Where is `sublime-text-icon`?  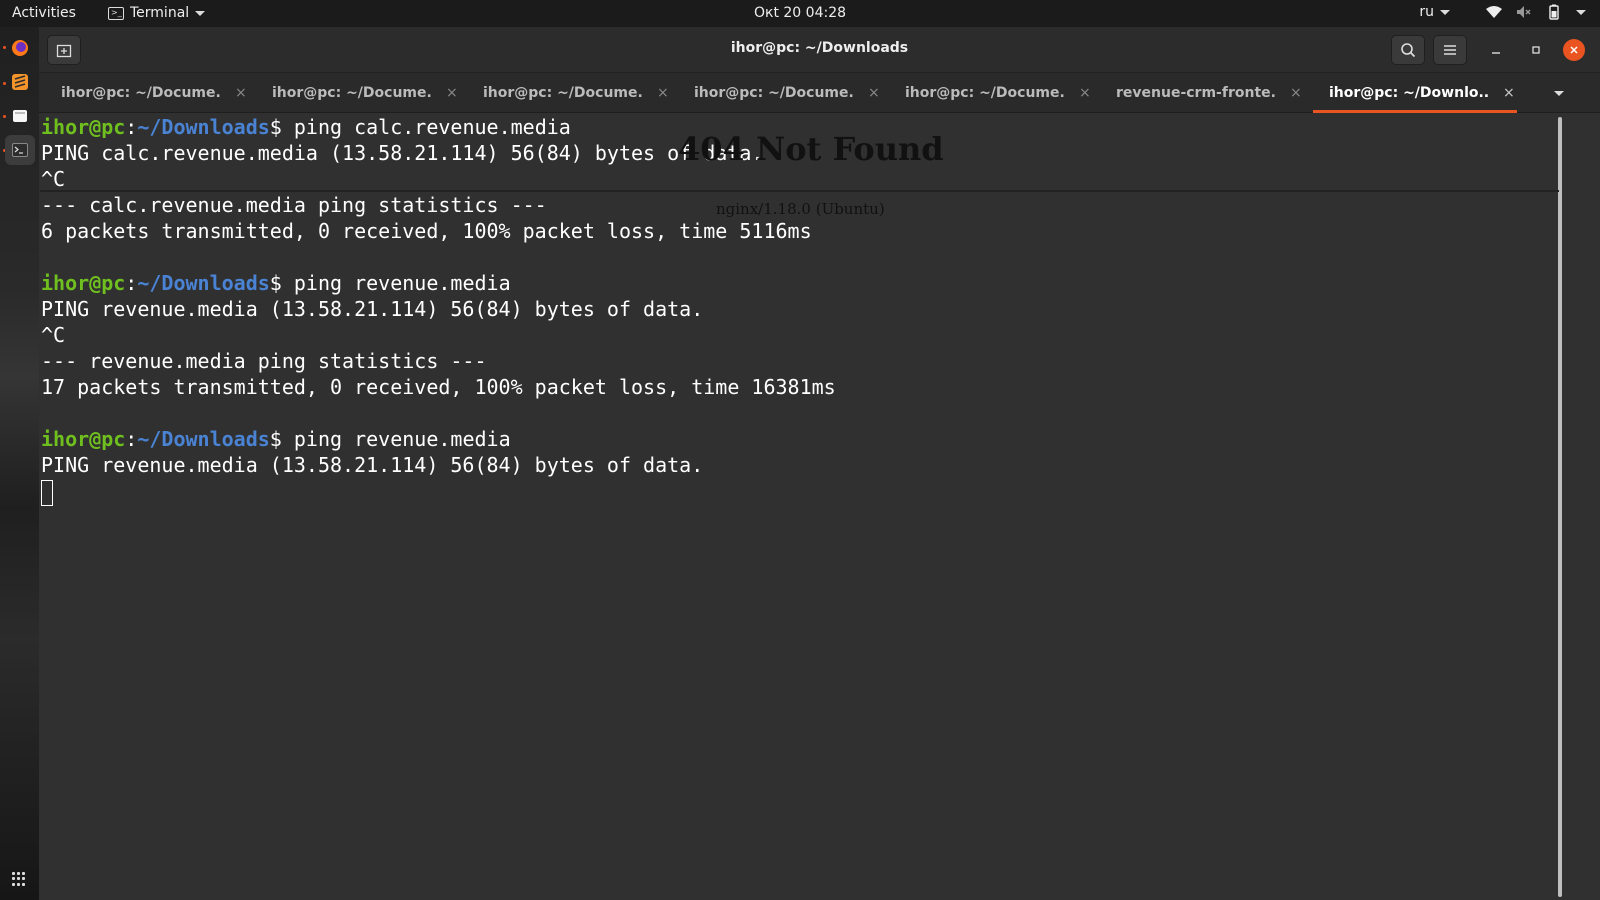 sublime-text-icon is located at coordinates (20, 82).